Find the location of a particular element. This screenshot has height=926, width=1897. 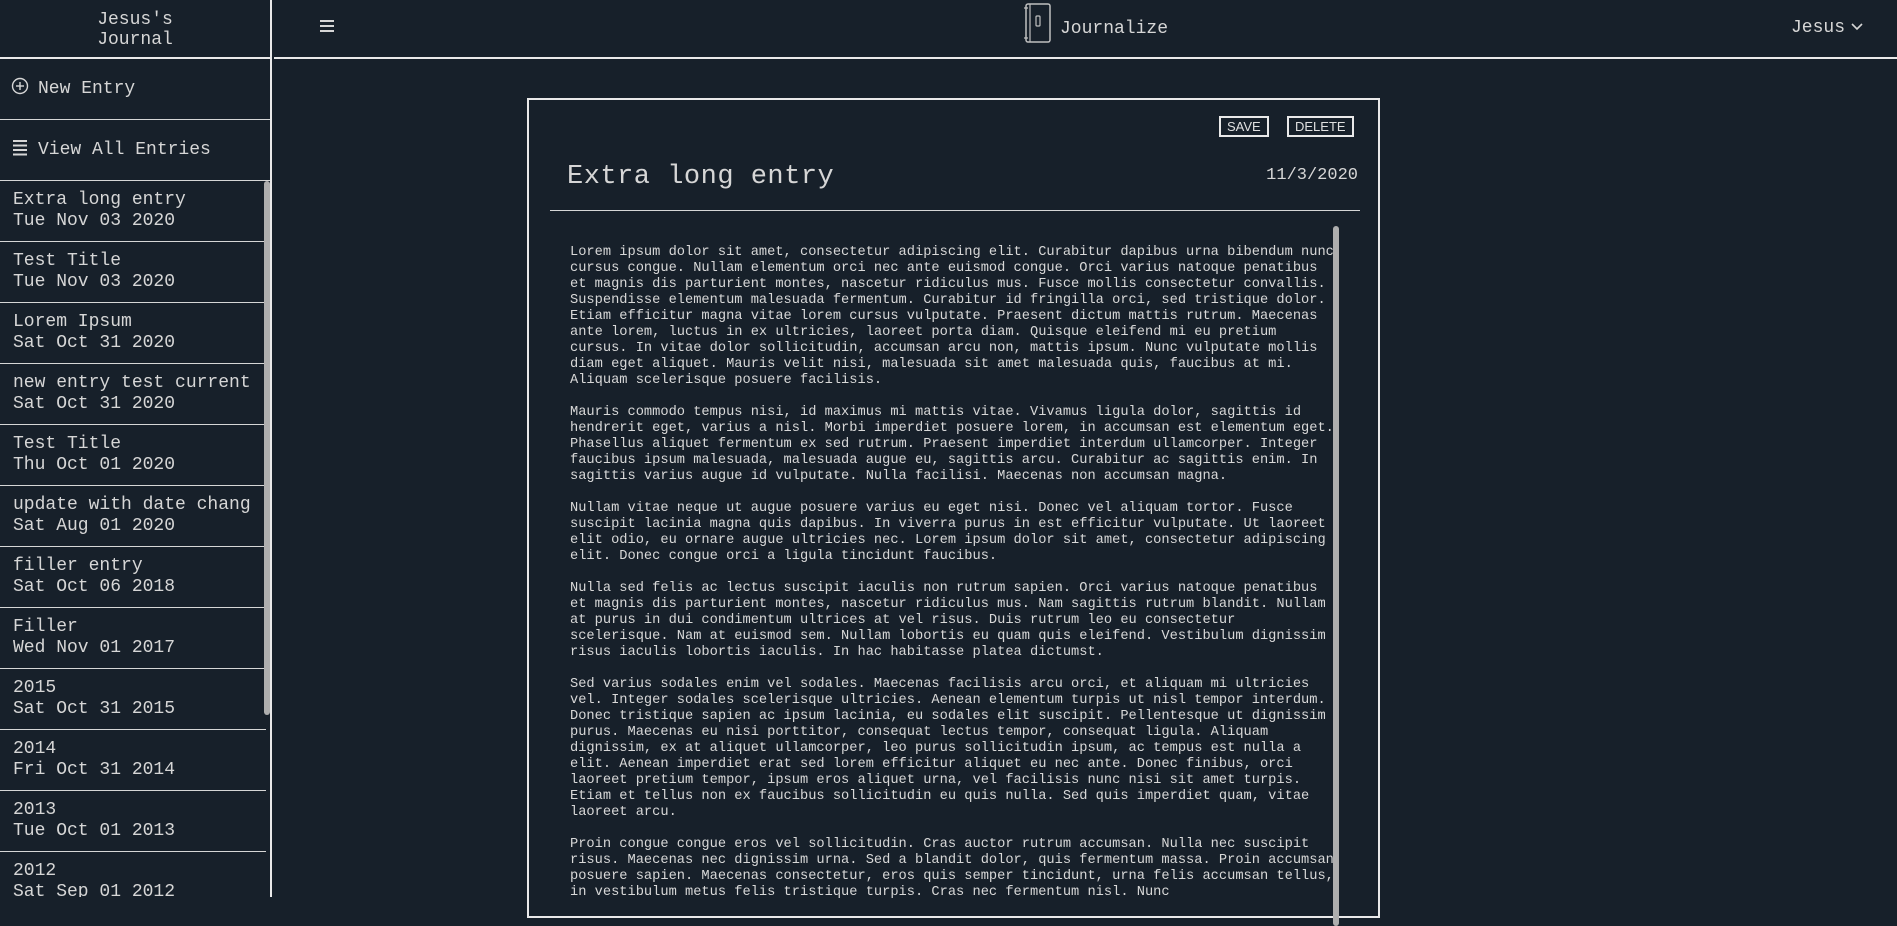

list-item: 2015 Sat Oct 31 2015 is located at coordinates (133, 699).